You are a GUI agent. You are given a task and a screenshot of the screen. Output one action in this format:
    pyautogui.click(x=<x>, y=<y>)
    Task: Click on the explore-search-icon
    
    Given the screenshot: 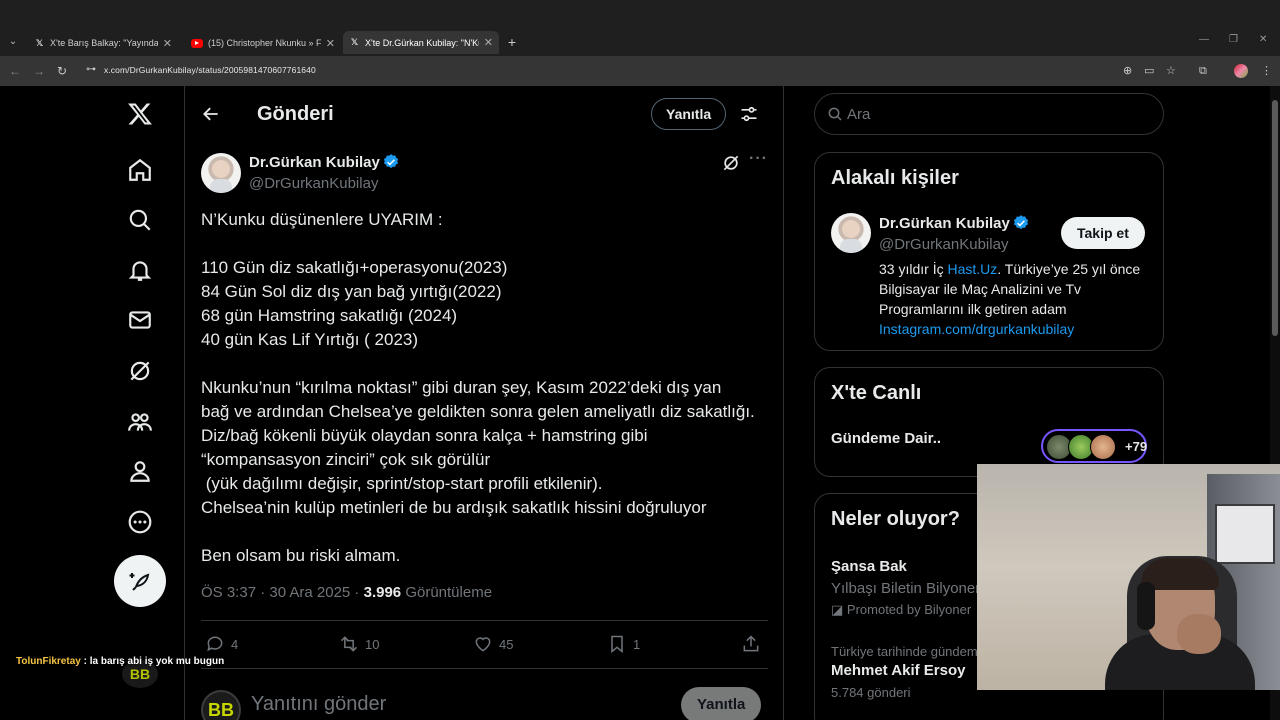 What is the action you would take?
    pyautogui.click(x=140, y=220)
    